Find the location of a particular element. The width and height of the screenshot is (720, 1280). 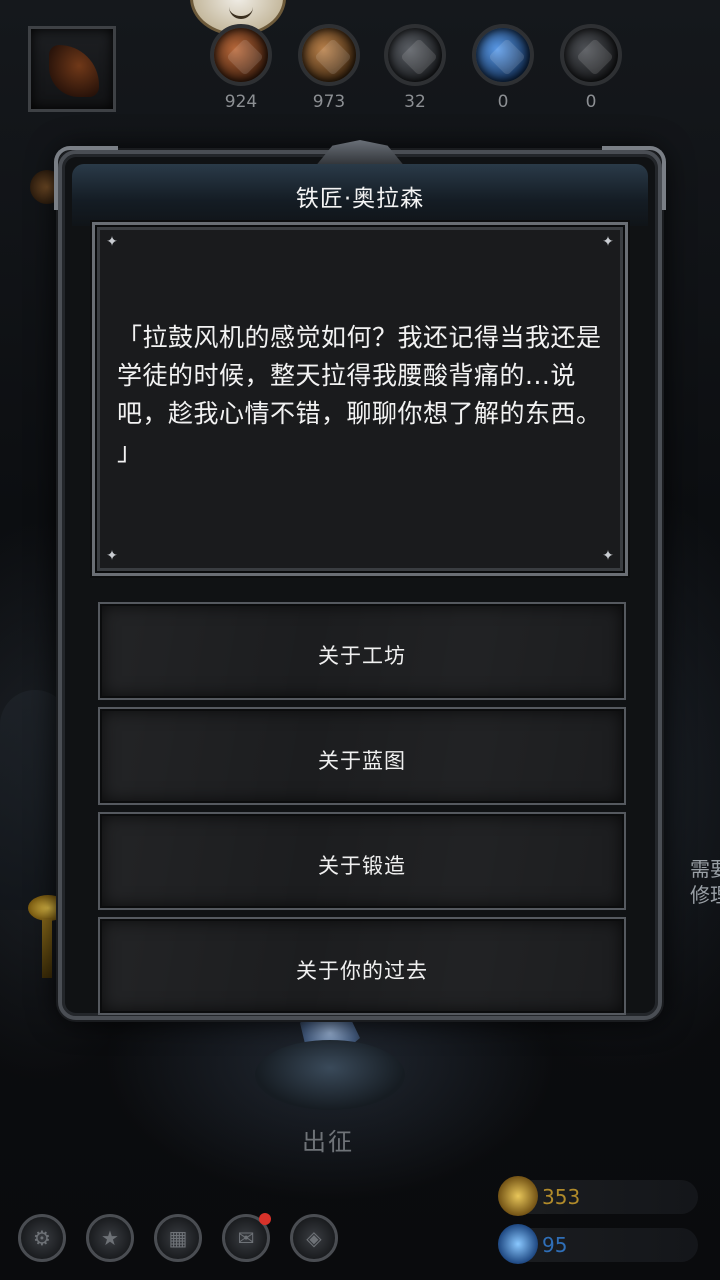

bread-icon is located at coordinates (241, 55).